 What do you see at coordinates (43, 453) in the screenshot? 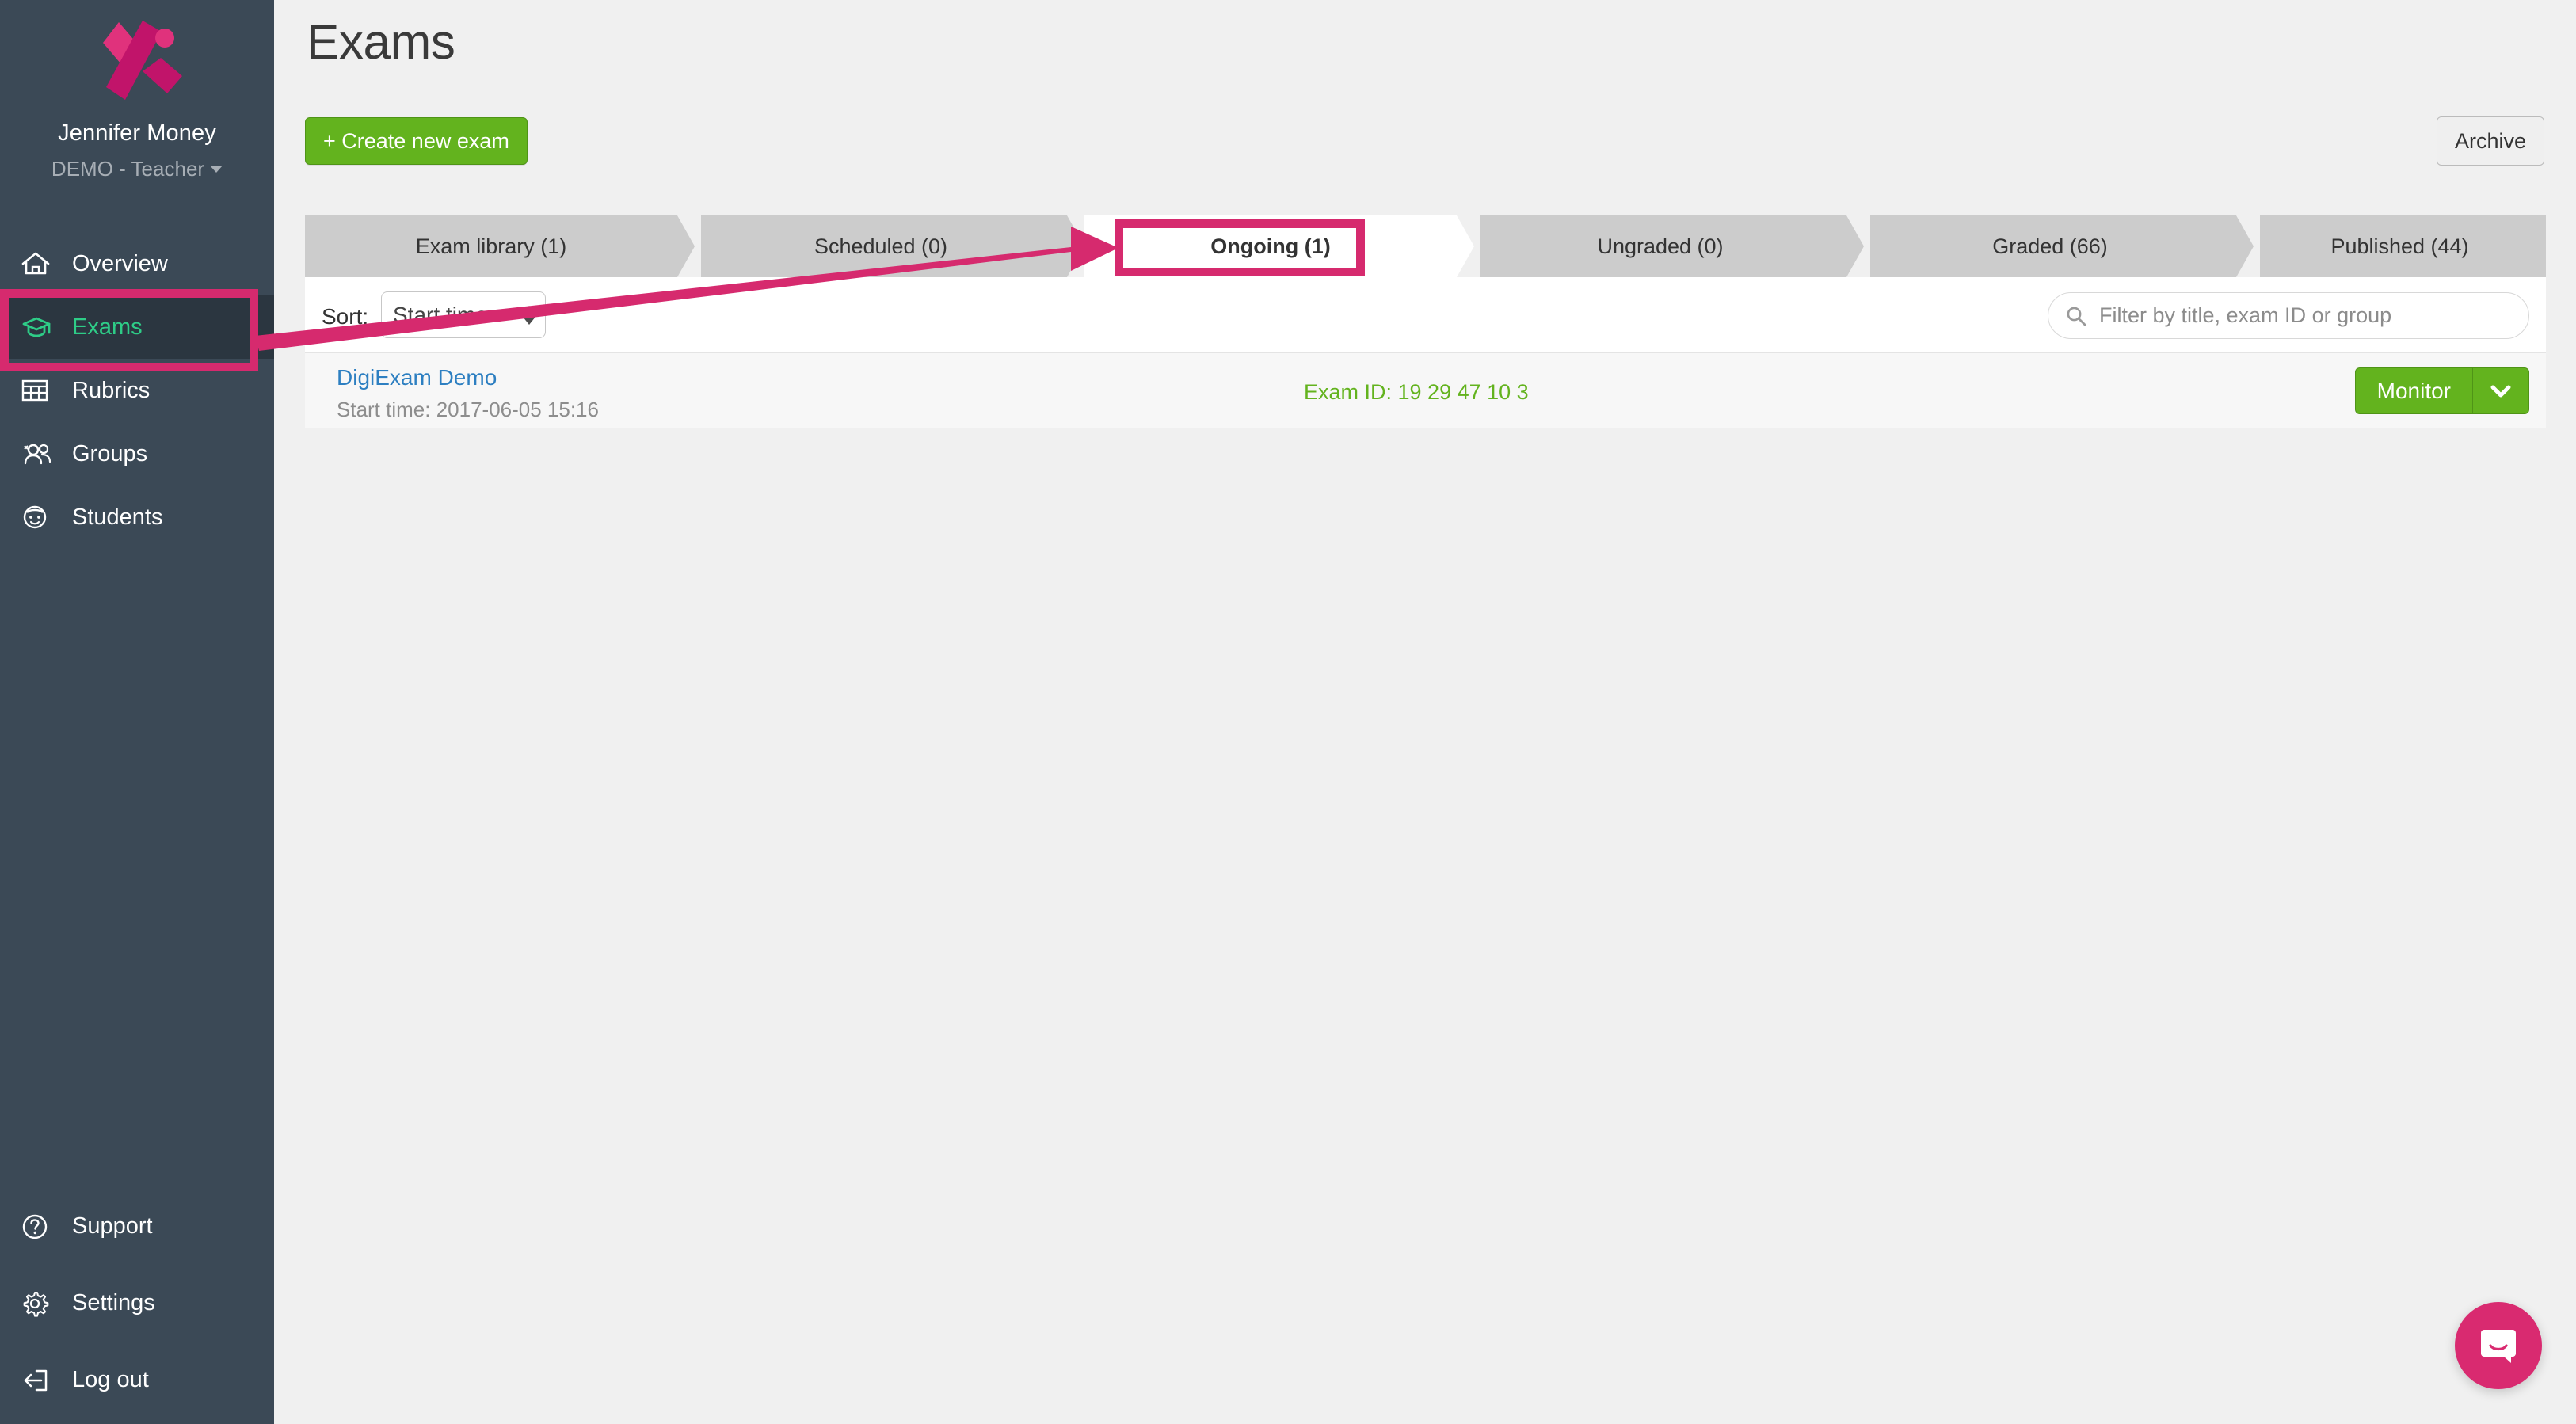
I see `users-icon` at bounding box center [43, 453].